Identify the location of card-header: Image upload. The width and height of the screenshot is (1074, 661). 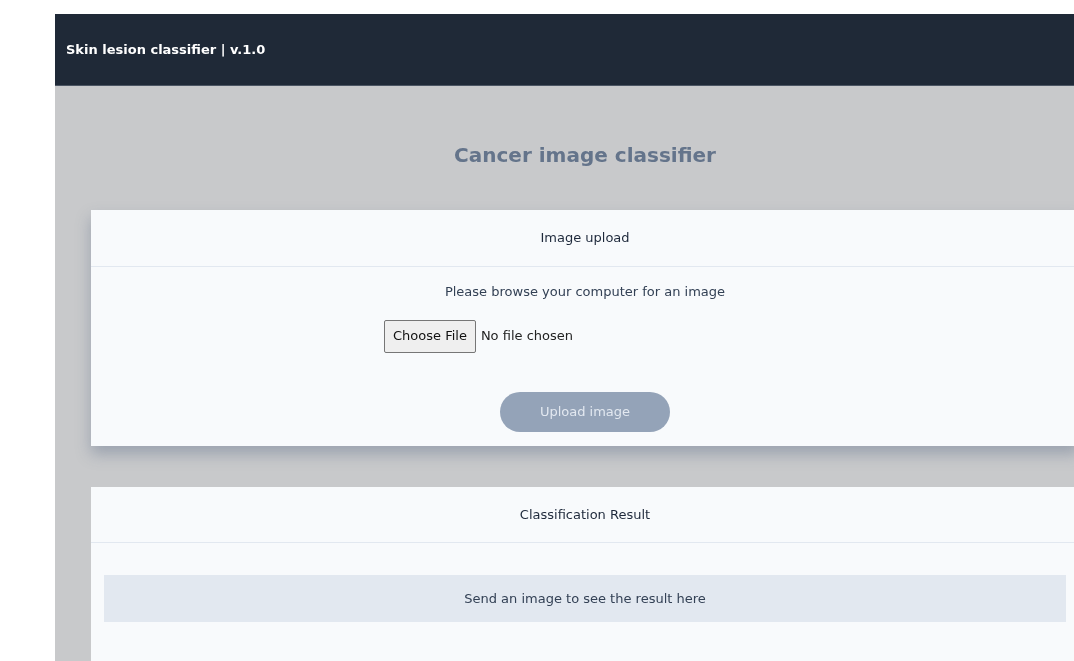
(585, 238).